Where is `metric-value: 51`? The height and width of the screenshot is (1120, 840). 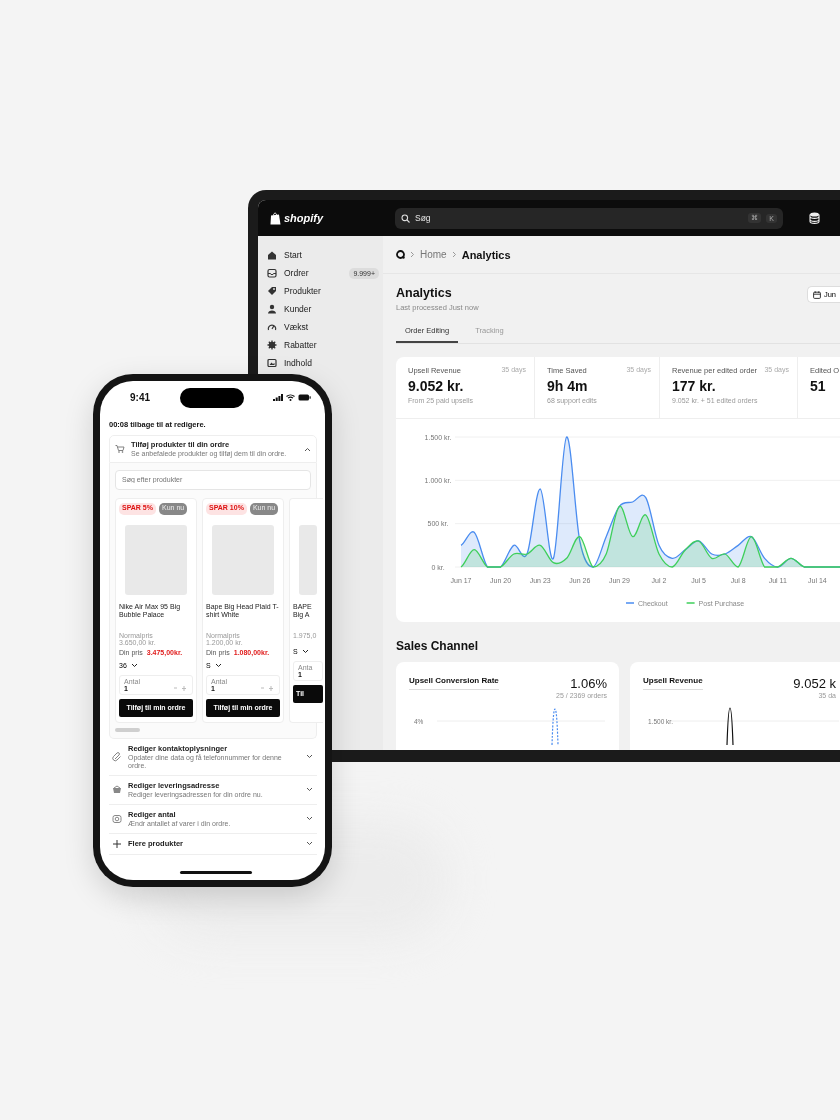
metric-value: 51 is located at coordinates (818, 386).